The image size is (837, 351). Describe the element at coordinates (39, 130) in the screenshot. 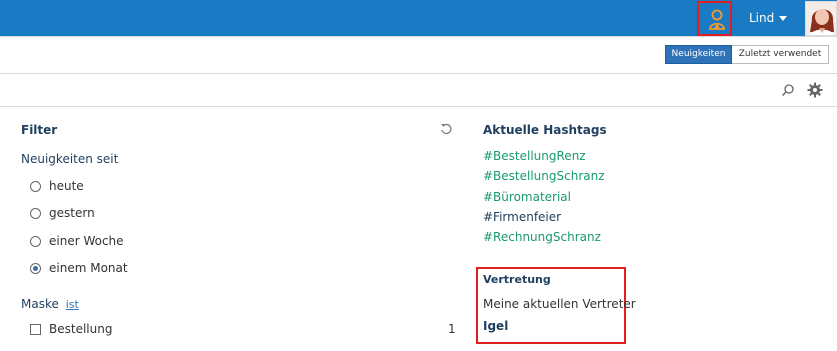

I see `filter-title: Filter` at that location.